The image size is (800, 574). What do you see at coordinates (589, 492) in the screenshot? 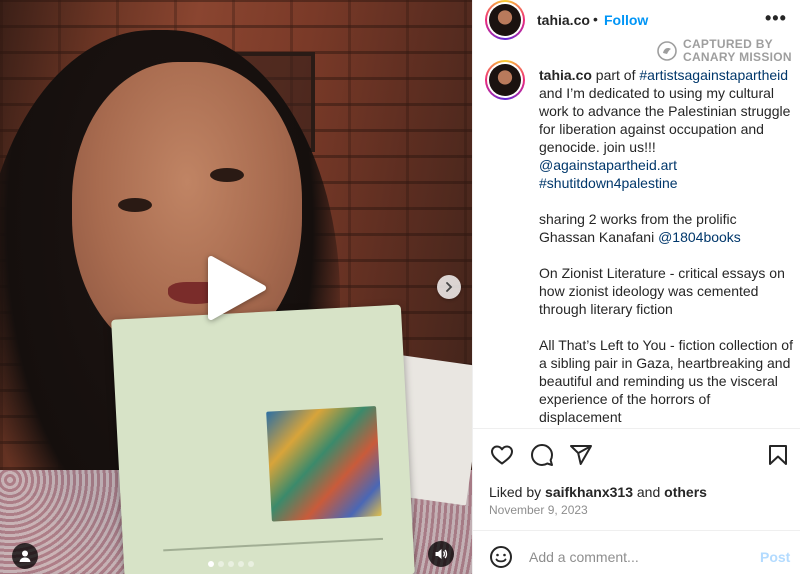
I see `liked-by-user-link: saifkhanx313` at bounding box center [589, 492].